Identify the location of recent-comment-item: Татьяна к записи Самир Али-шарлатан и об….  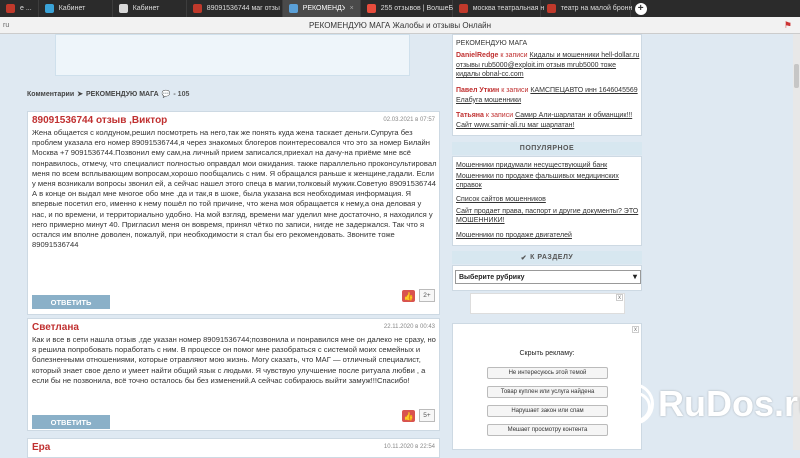
(548, 120).